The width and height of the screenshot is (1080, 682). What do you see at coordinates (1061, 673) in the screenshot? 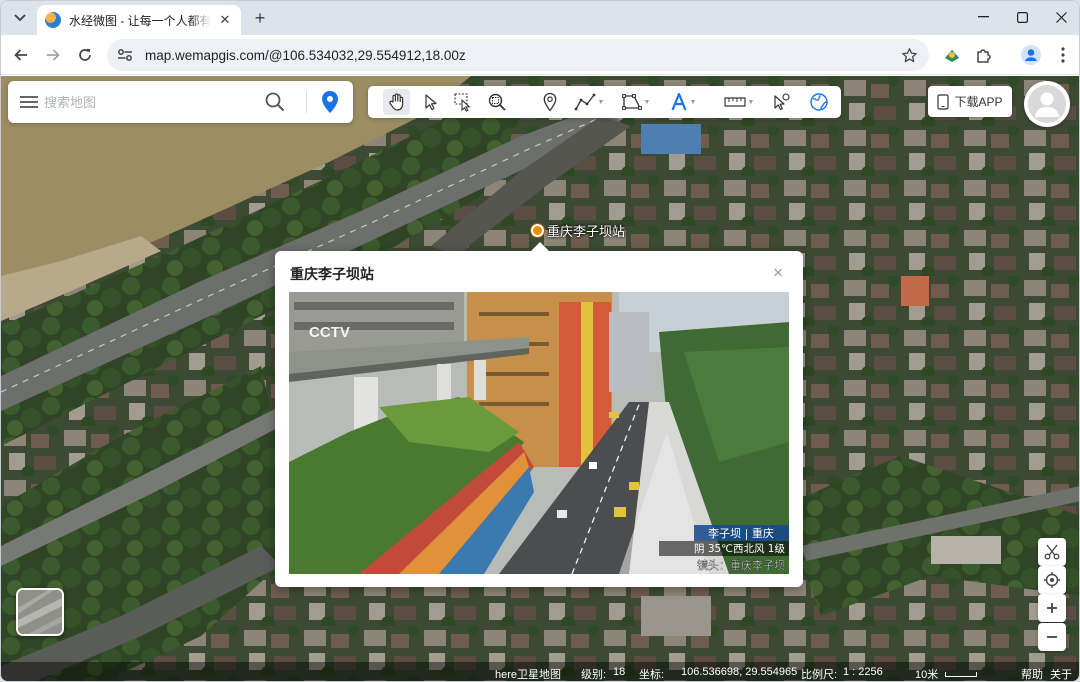
I see `about-link: 关于` at bounding box center [1061, 673].